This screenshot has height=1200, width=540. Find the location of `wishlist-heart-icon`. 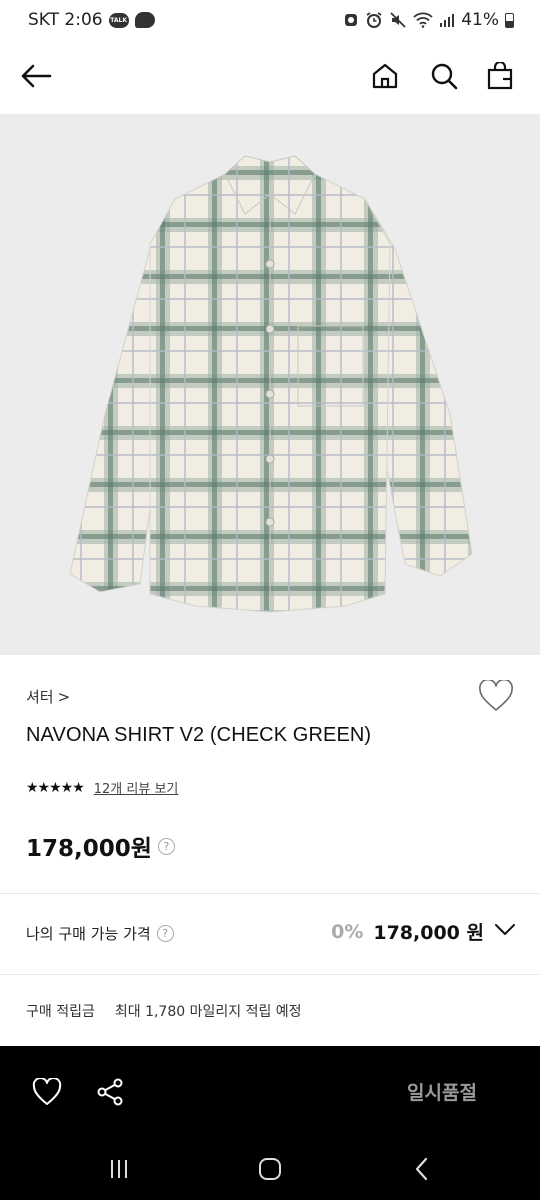

wishlist-heart-icon is located at coordinates (497, 697).